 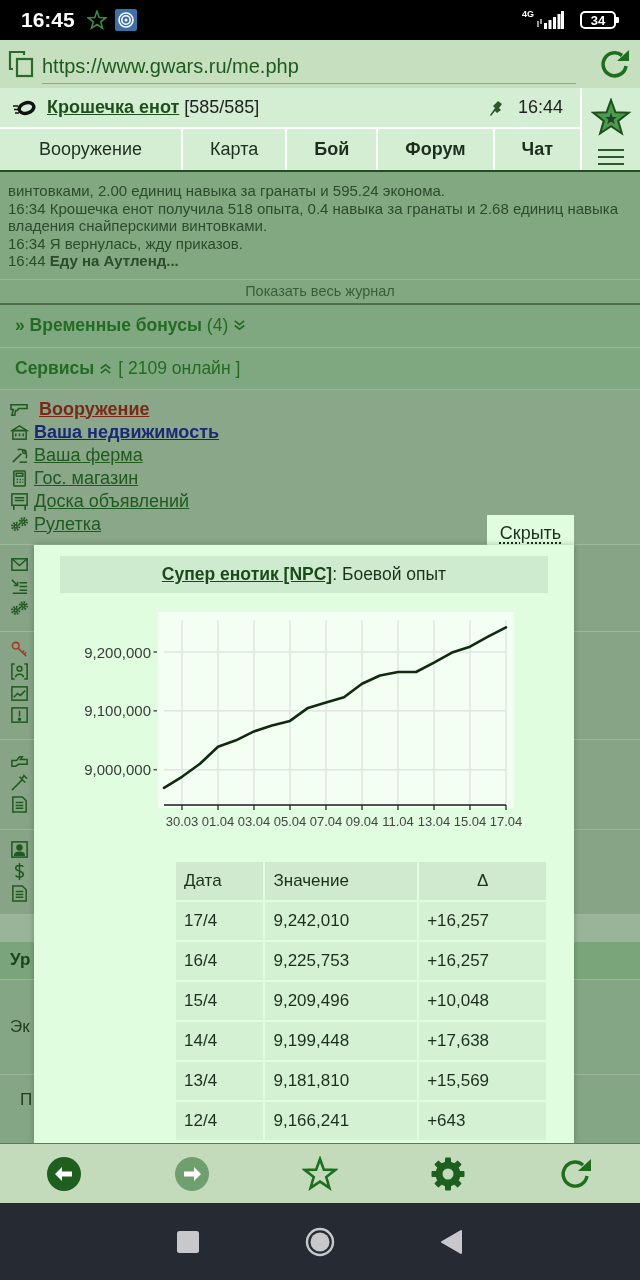 What do you see at coordinates (333, 149) in the screenshot?
I see `nav-tab: Бой` at bounding box center [333, 149].